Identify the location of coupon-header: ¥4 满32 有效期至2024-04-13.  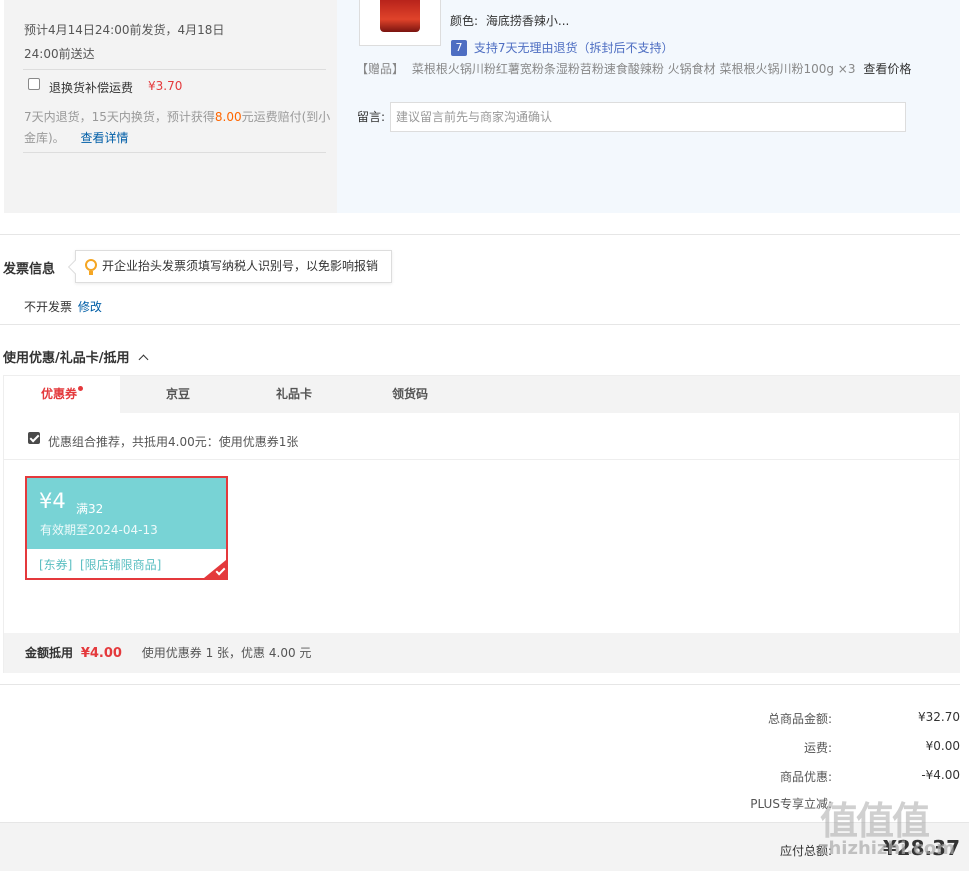
(126, 513).